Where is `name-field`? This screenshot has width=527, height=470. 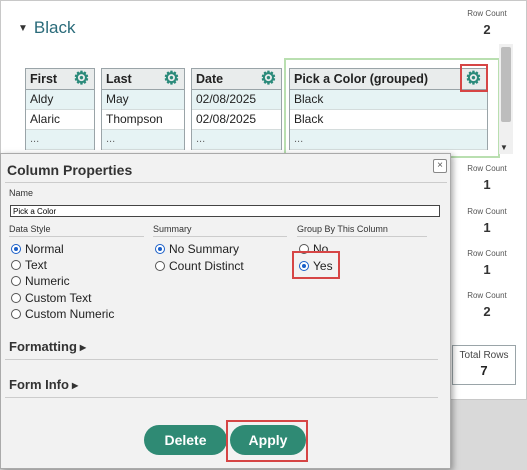
name-field is located at coordinates (225, 211).